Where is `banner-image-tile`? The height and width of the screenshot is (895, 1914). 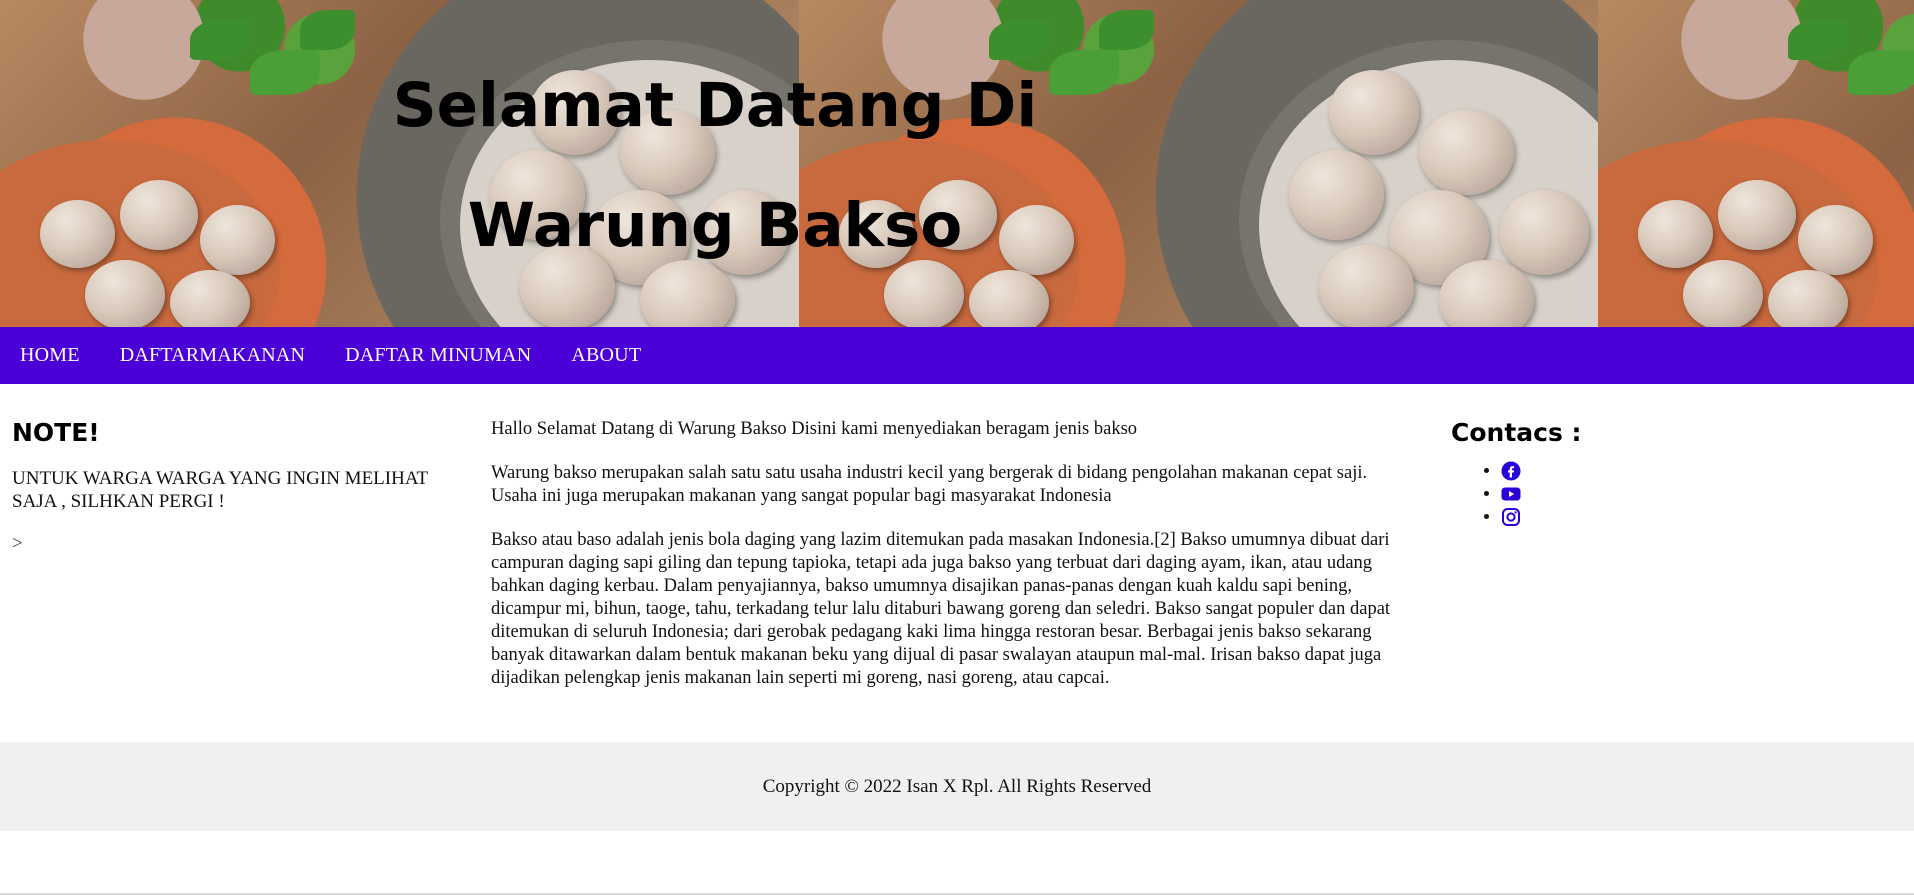 banner-image-tile is located at coordinates (1756, 163).